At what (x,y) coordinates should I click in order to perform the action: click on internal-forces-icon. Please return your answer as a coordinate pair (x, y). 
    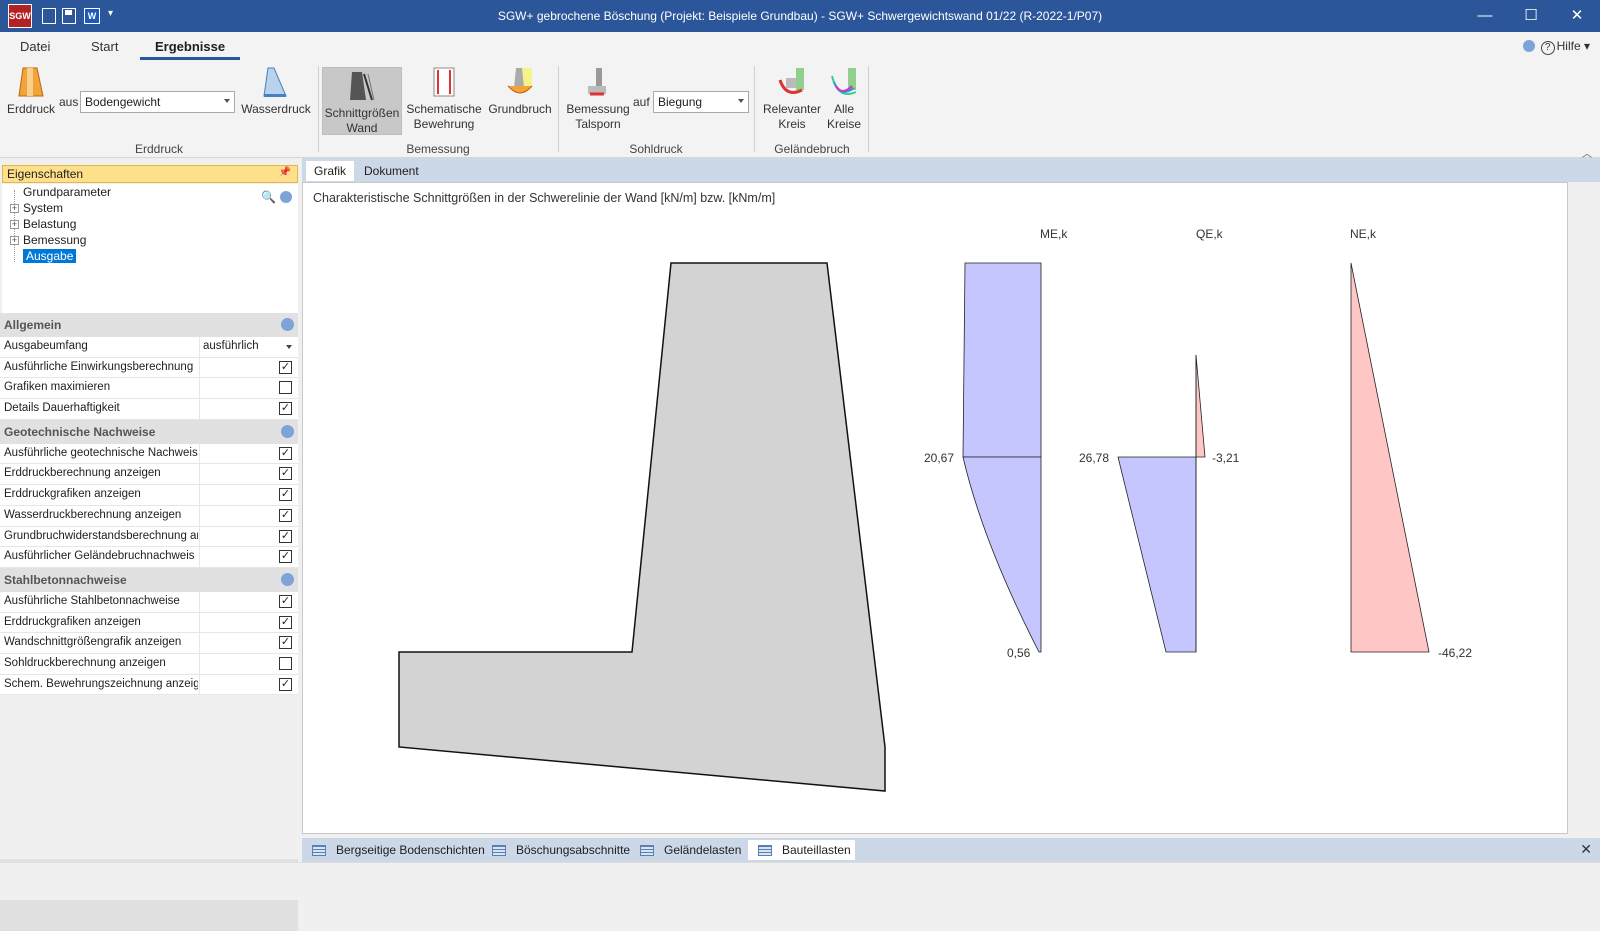
    Looking at the image, I should click on (362, 86).